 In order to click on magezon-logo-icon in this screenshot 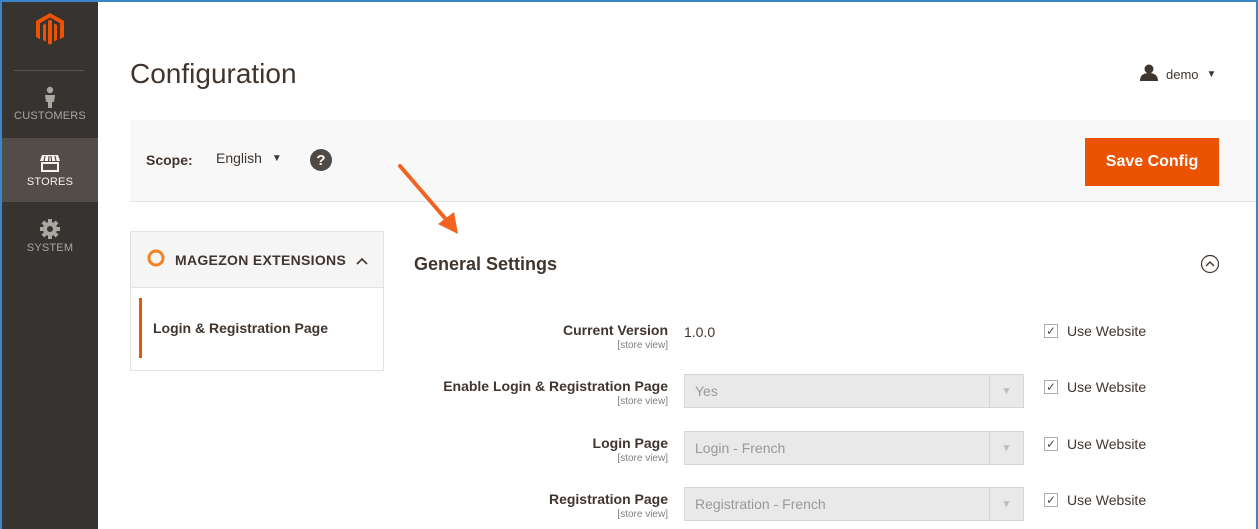, I will do `click(156, 259)`.